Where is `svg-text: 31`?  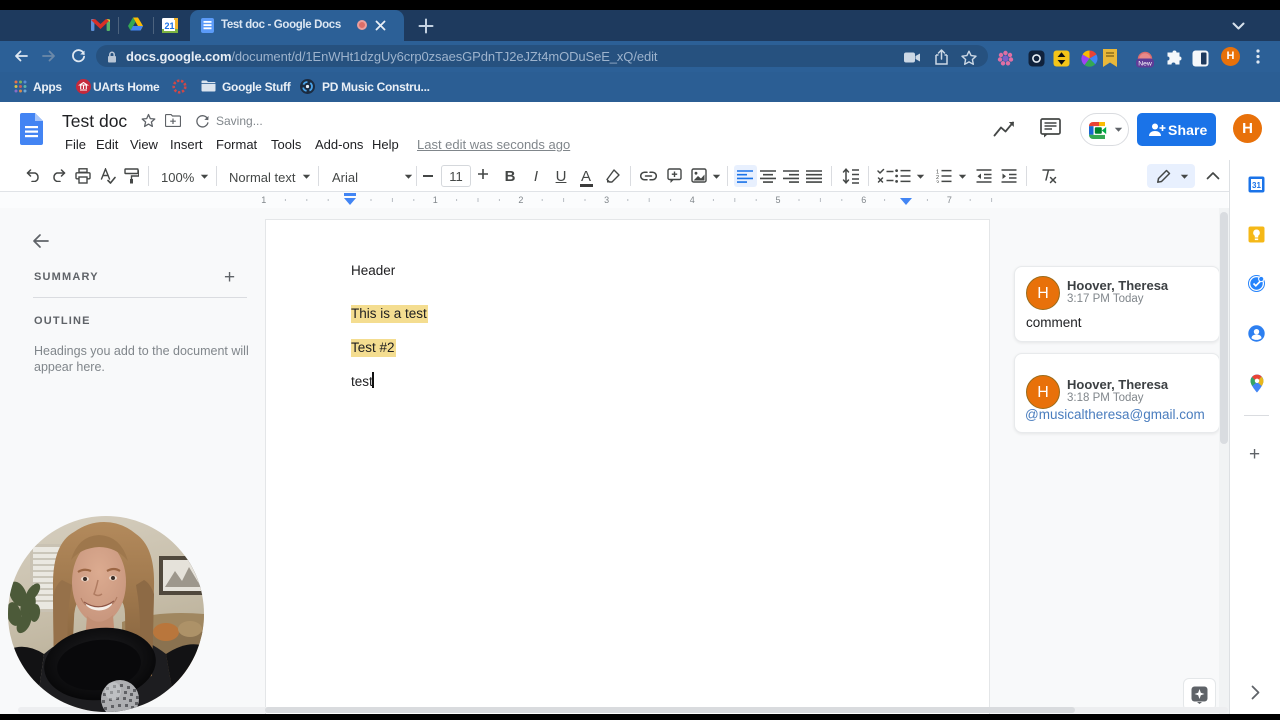
svg-text: 31 is located at coordinates (1256, 185).